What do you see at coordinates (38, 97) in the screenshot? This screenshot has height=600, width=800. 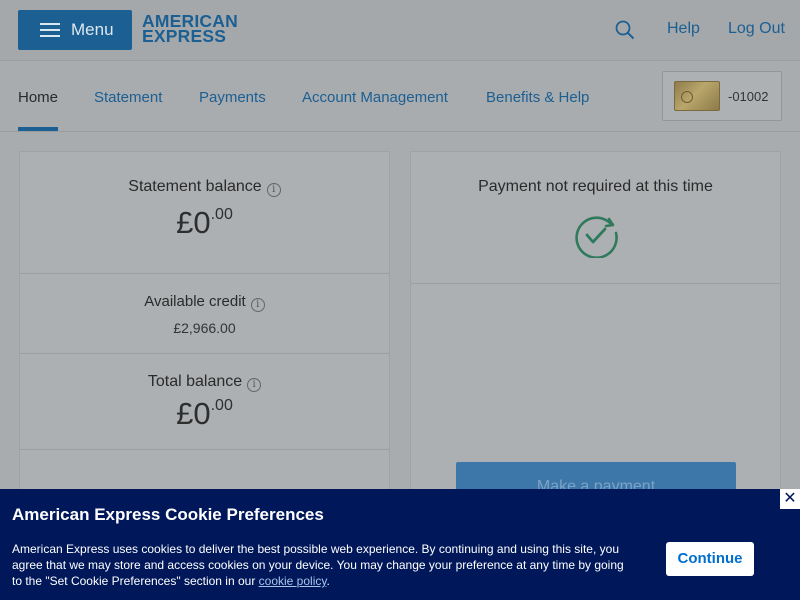 I see `tab-home: Home` at bounding box center [38, 97].